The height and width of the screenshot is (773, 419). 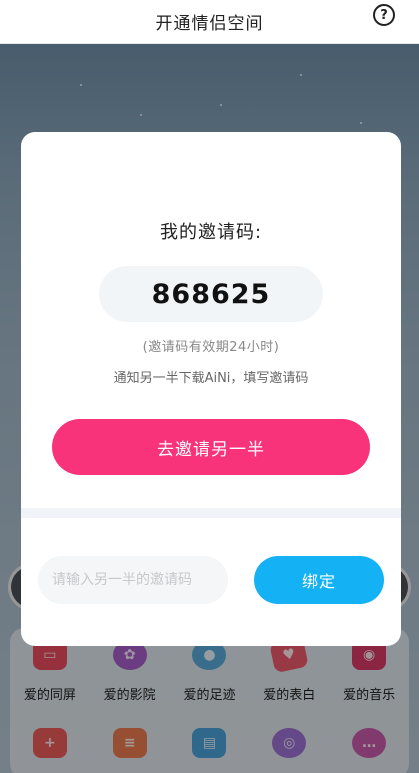 I want to click on code-validity-note: (邀请码有效期24小时), so click(x=211, y=347).